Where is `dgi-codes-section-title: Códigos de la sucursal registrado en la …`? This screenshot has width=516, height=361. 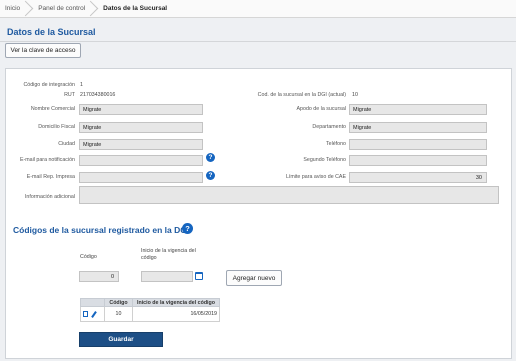 dgi-codes-section-title: Códigos de la sucursal registrado en la … is located at coordinates (101, 230).